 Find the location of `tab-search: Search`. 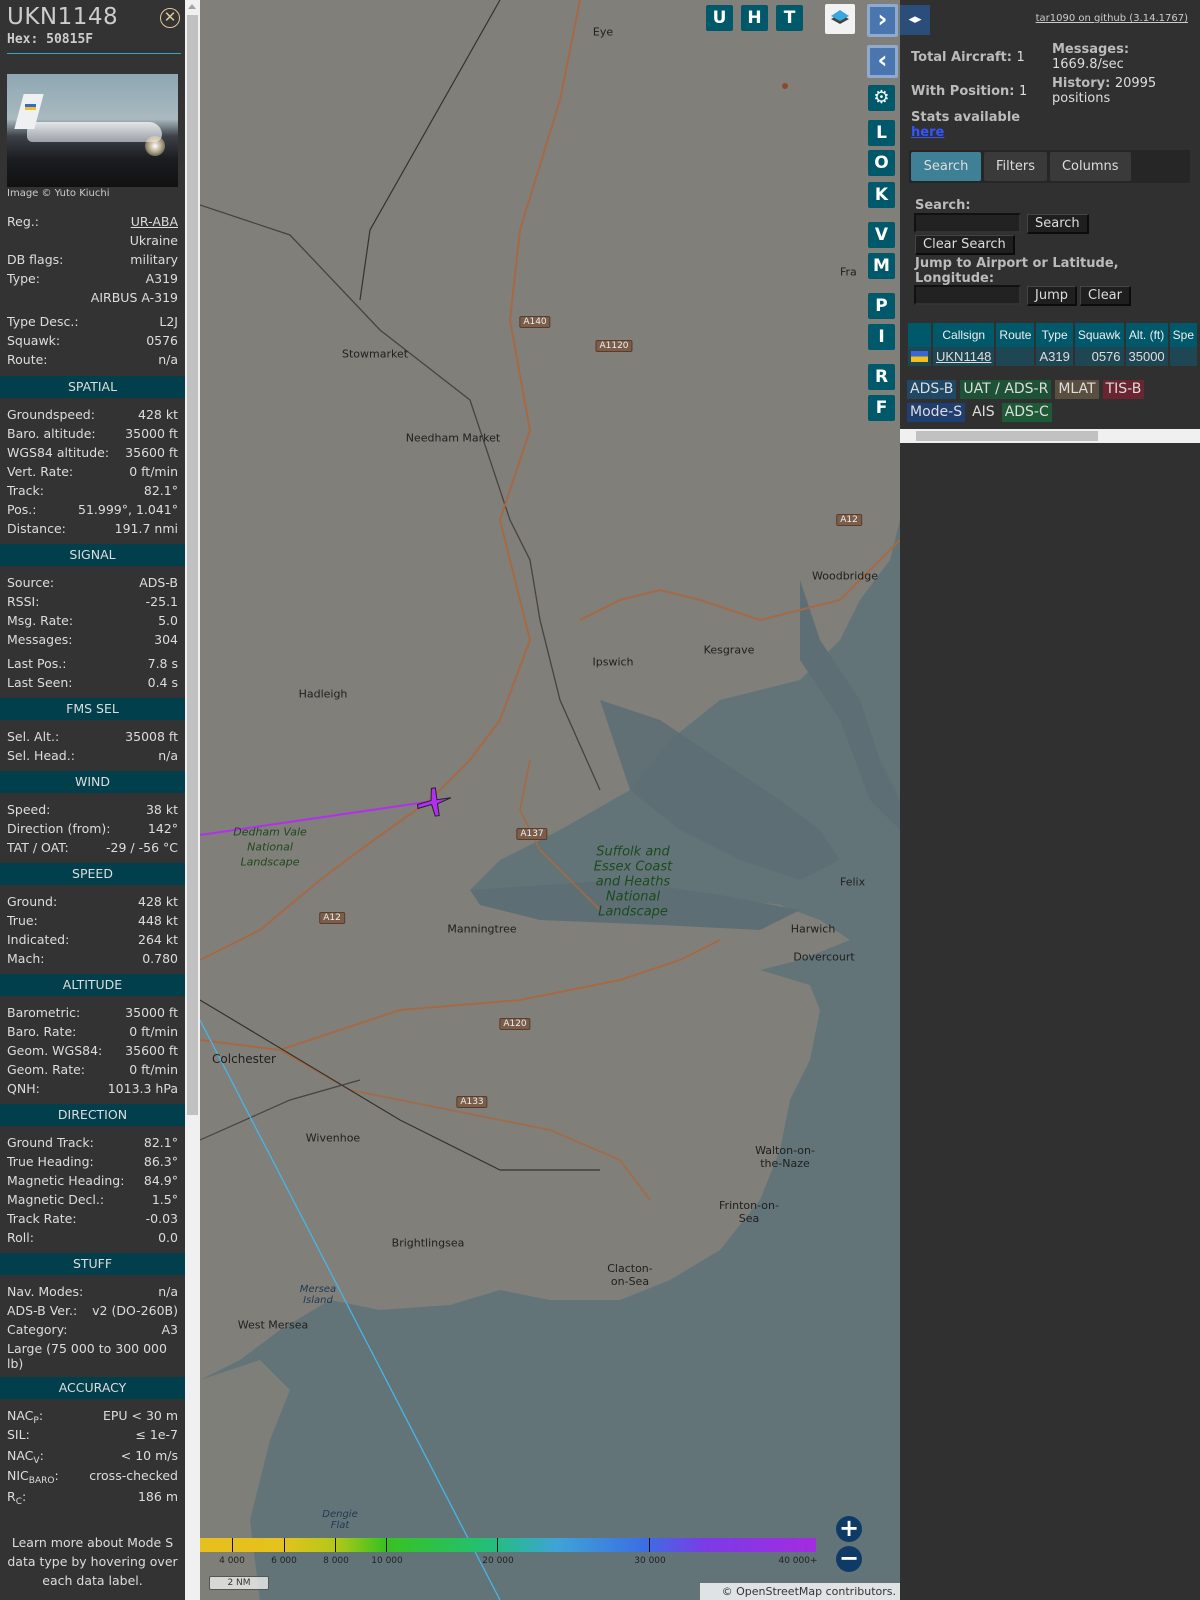

tab-search: Search is located at coordinates (946, 166).